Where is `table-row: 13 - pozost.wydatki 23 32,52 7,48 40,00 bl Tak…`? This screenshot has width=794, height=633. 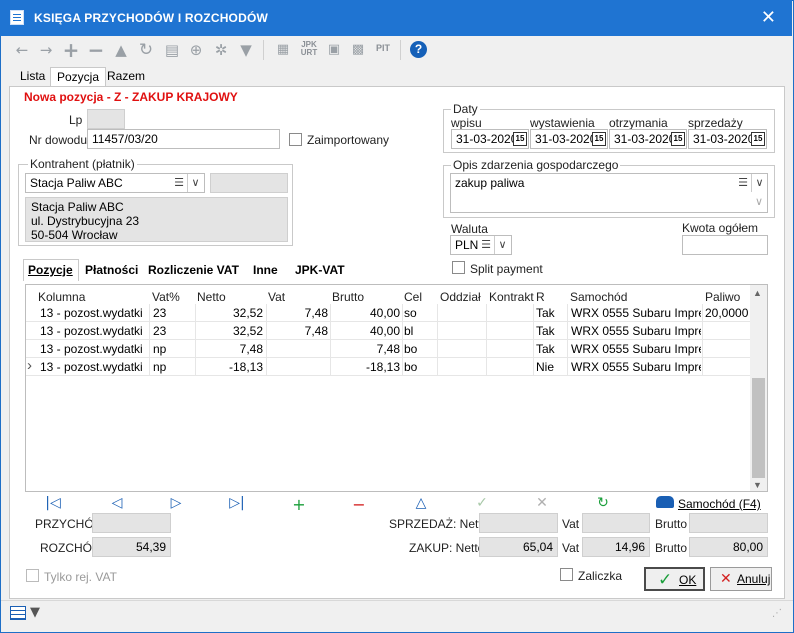
table-row: 13 - pozost.wydatki 23 32,52 7,48 40,00 bl Tak… is located at coordinates (388, 331).